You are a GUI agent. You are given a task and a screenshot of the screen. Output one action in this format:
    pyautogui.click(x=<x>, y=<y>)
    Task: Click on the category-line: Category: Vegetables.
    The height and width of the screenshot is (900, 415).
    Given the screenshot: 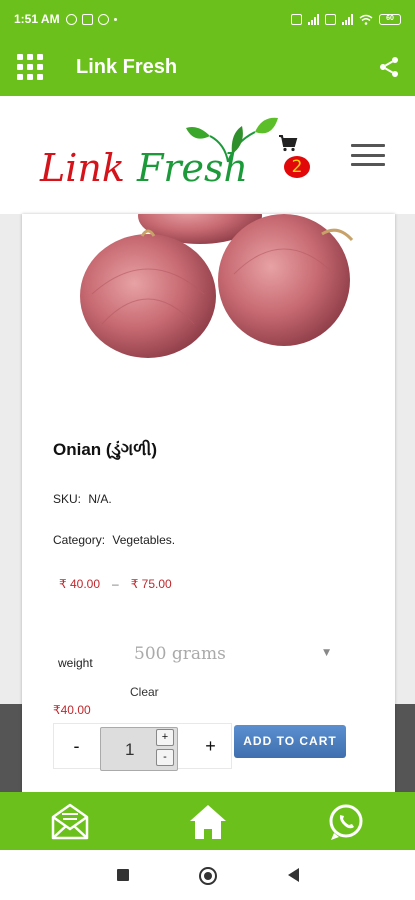 What is the action you would take?
    pyautogui.click(x=114, y=540)
    